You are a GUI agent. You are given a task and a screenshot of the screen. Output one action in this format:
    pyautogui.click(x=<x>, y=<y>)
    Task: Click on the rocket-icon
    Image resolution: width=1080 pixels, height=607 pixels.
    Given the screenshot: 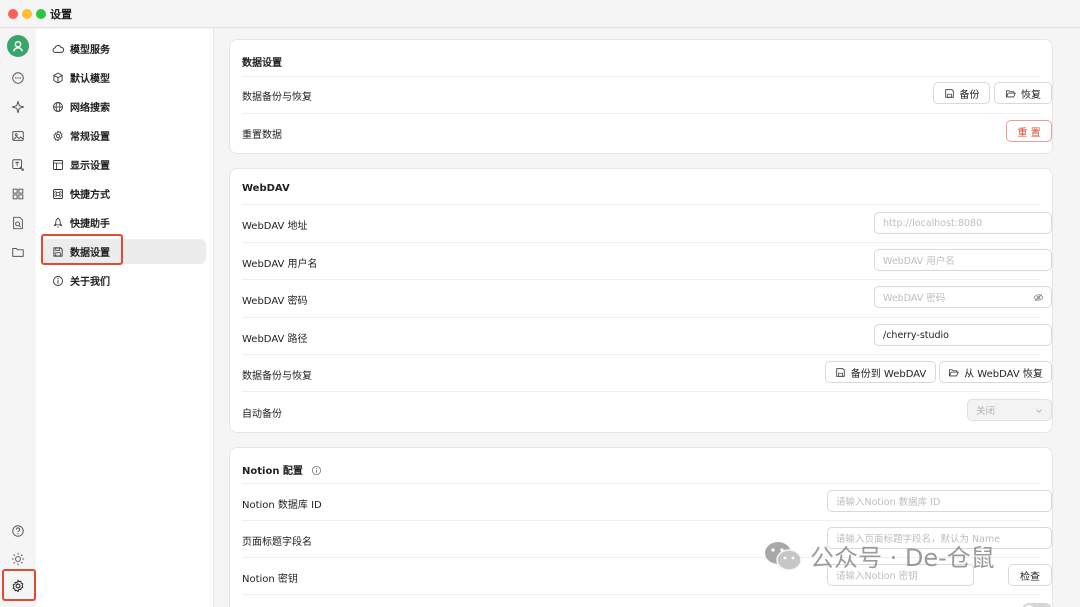 What is the action you would take?
    pyautogui.click(x=58, y=222)
    